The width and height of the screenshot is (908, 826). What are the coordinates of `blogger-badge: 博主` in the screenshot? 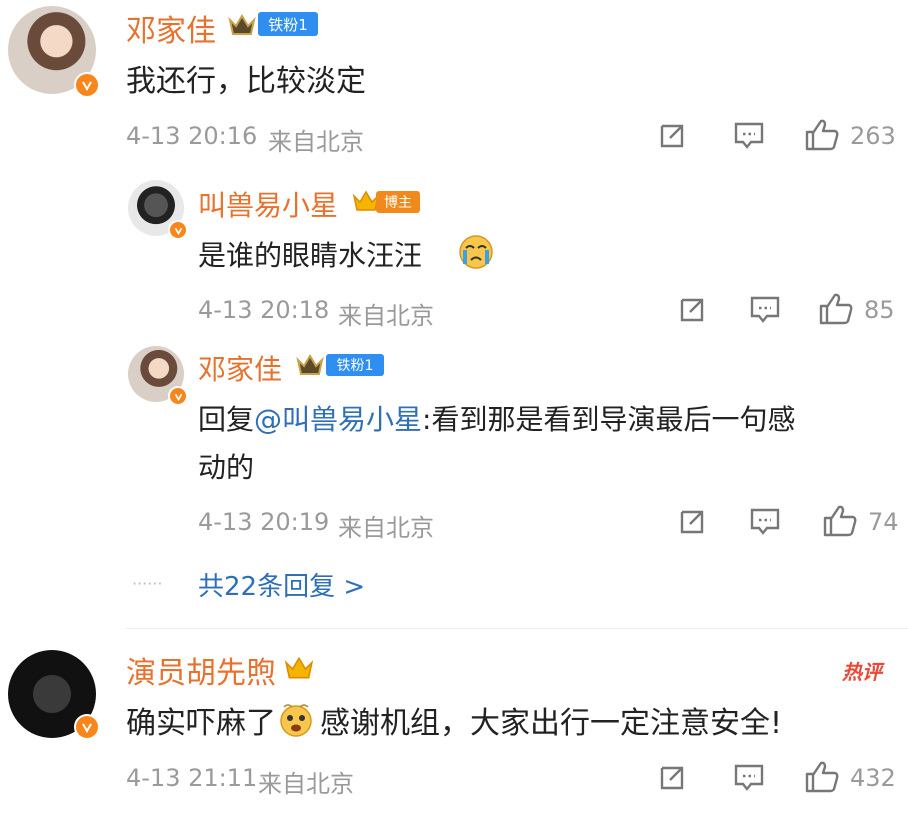 It's located at (398, 202).